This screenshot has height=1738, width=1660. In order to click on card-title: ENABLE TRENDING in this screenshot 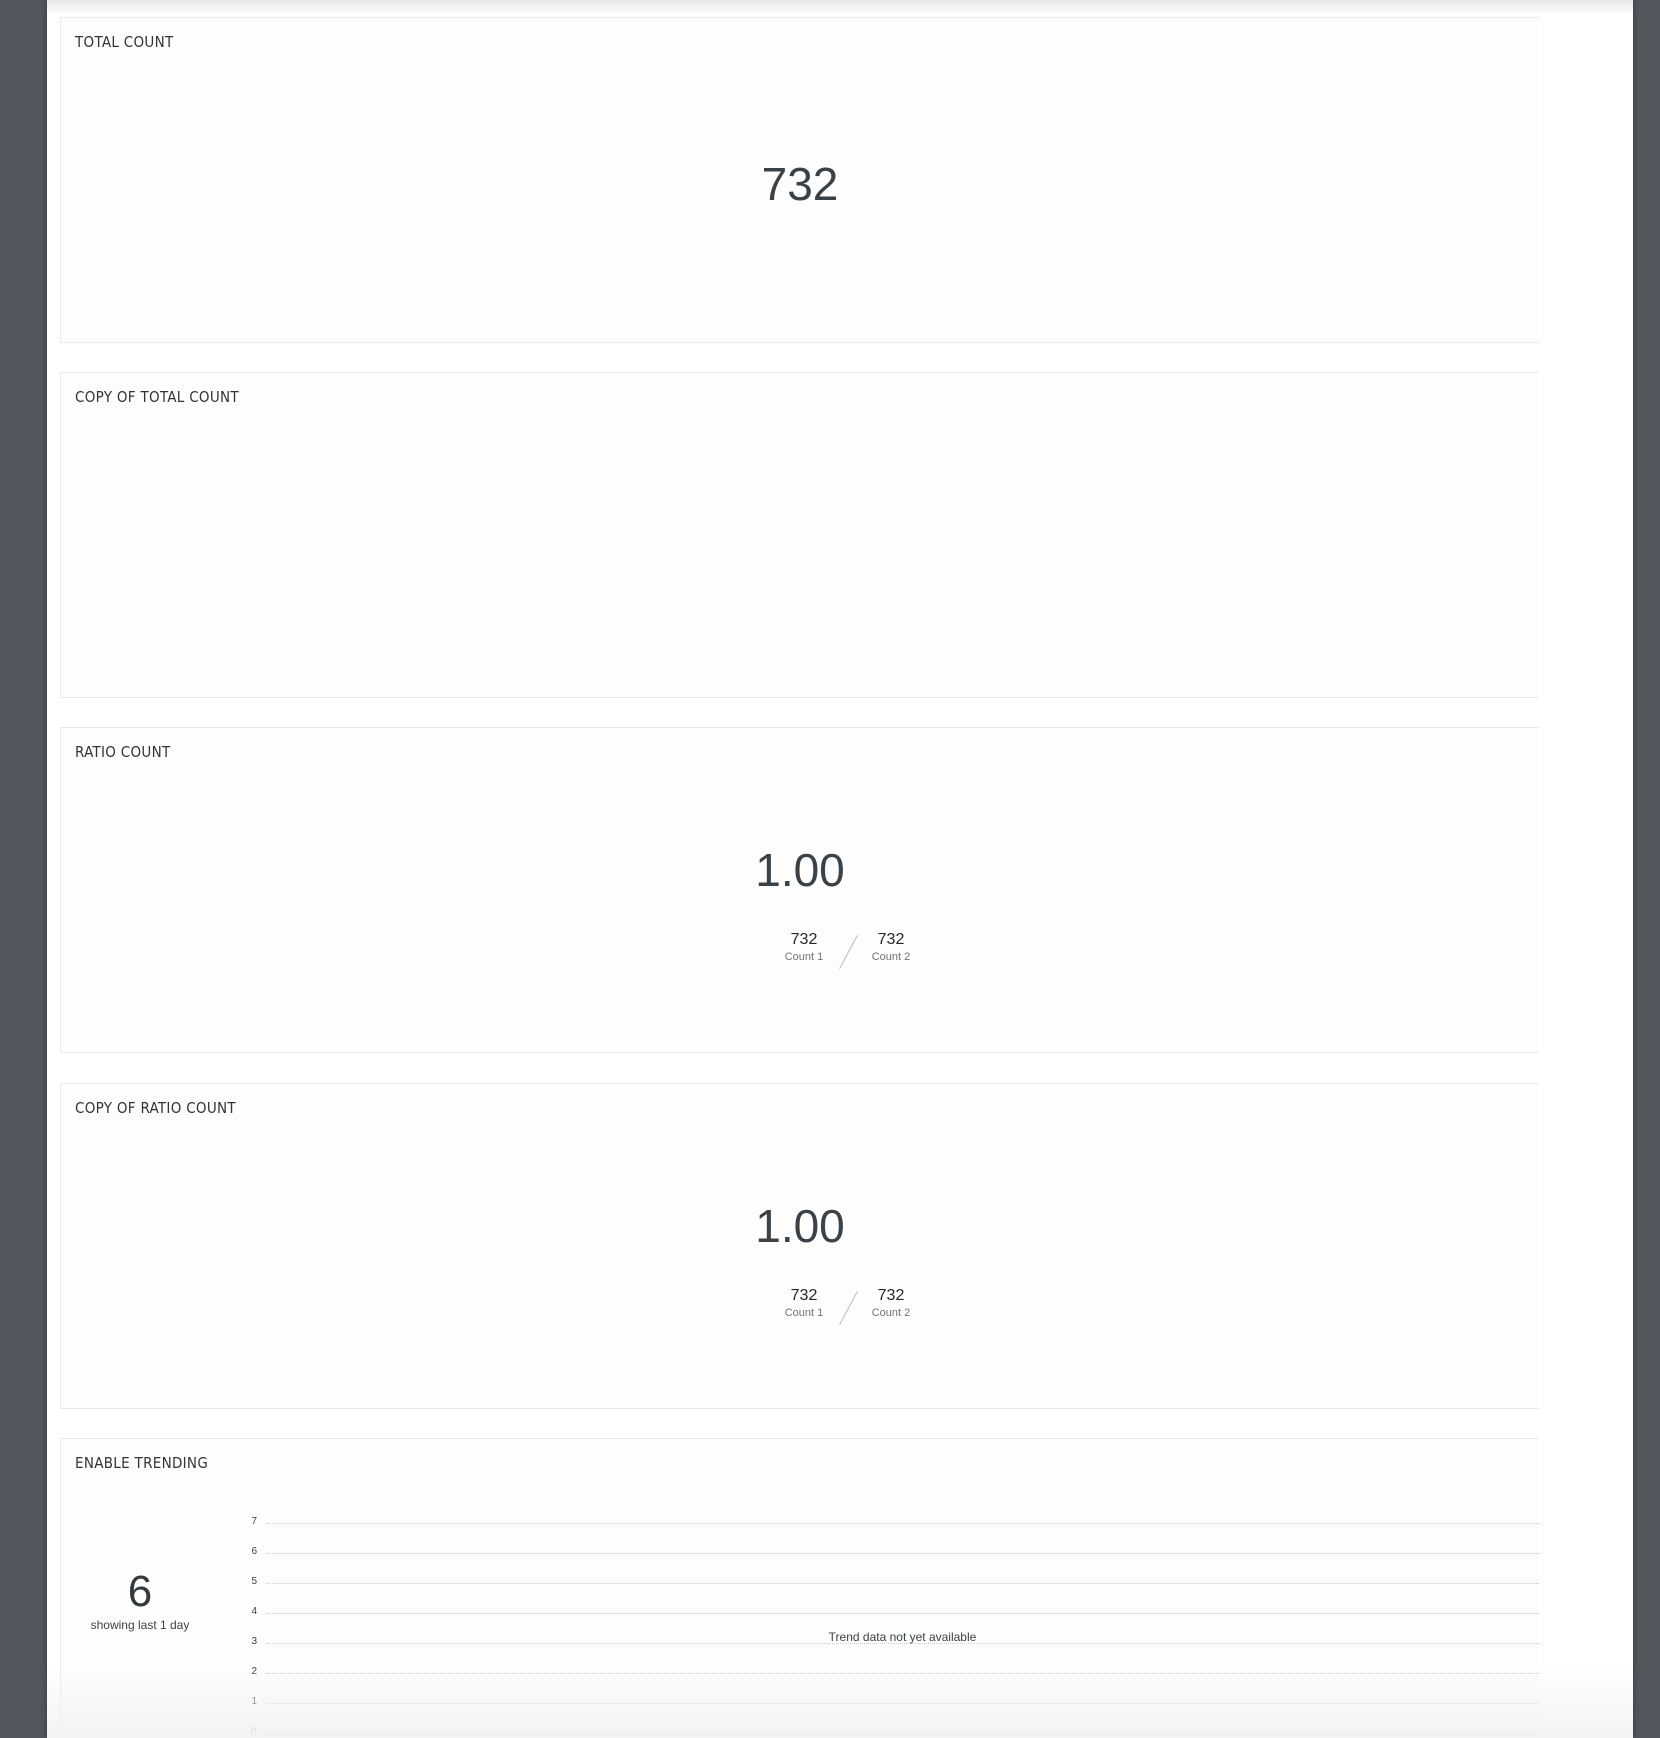, I will do `click(142, 1463)`.